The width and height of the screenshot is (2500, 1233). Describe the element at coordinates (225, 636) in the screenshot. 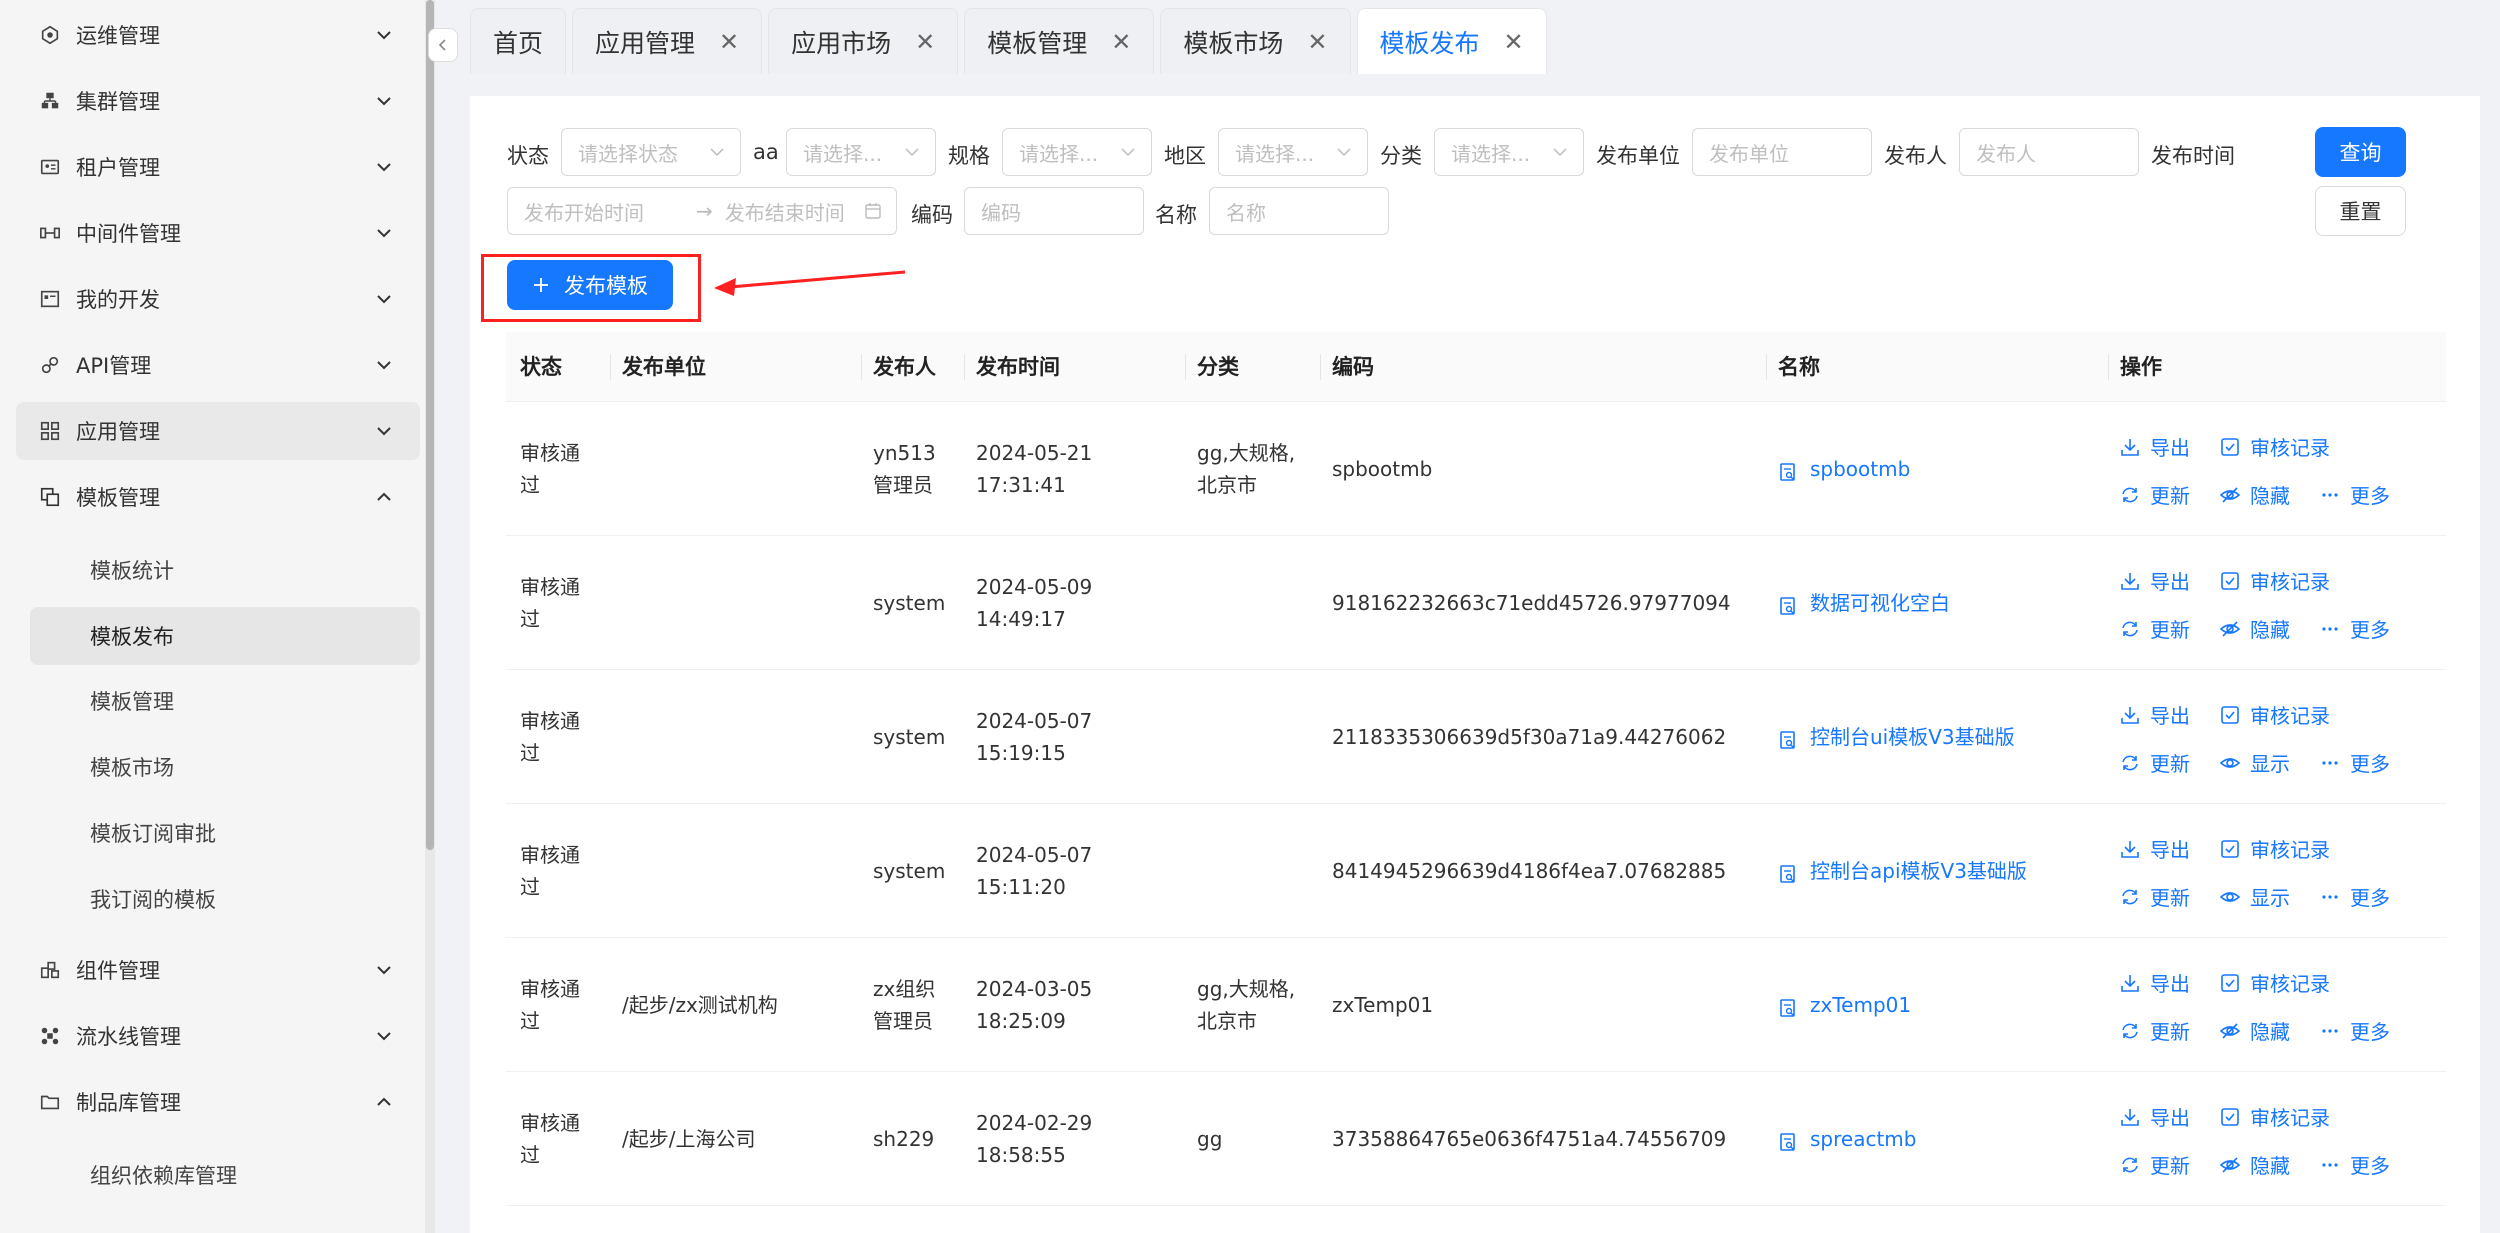

I see `sidebar-subitem-1: 模板发布` at that location.